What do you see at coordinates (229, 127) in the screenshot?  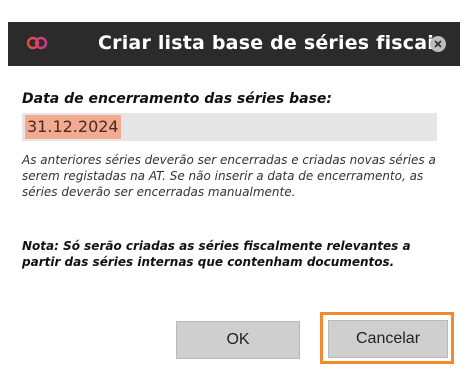 I see `closing-date-input: 31.12.2024` at bounding box center [229, 127].